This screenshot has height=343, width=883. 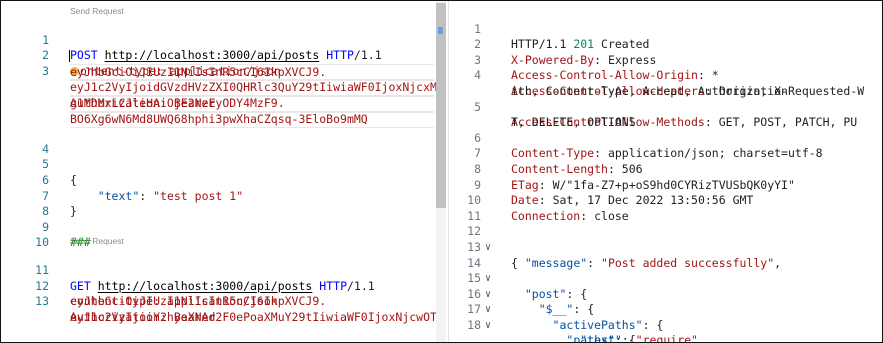 I want to click on editor-line: 7 }, so click(x=224, y=196).